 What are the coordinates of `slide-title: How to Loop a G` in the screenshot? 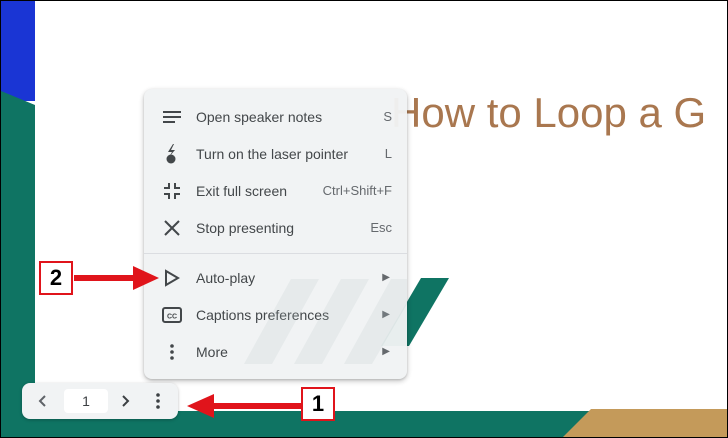 It's located at (549, 112).